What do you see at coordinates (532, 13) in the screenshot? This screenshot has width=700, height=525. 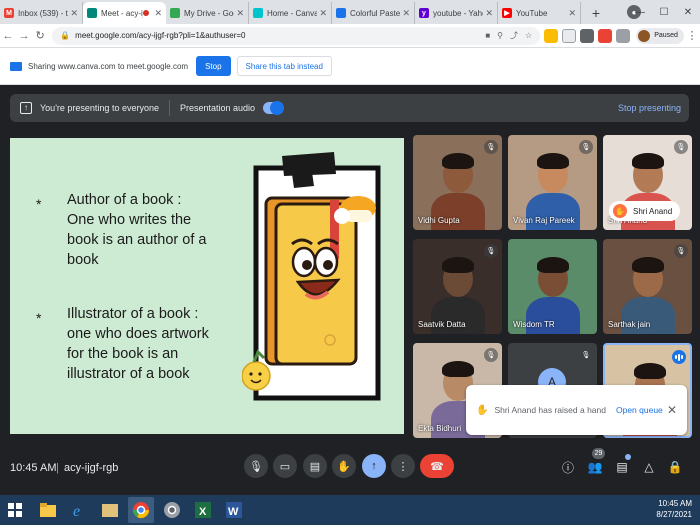 I see `tab-title: YouTube` at bounding box center [532, 13].